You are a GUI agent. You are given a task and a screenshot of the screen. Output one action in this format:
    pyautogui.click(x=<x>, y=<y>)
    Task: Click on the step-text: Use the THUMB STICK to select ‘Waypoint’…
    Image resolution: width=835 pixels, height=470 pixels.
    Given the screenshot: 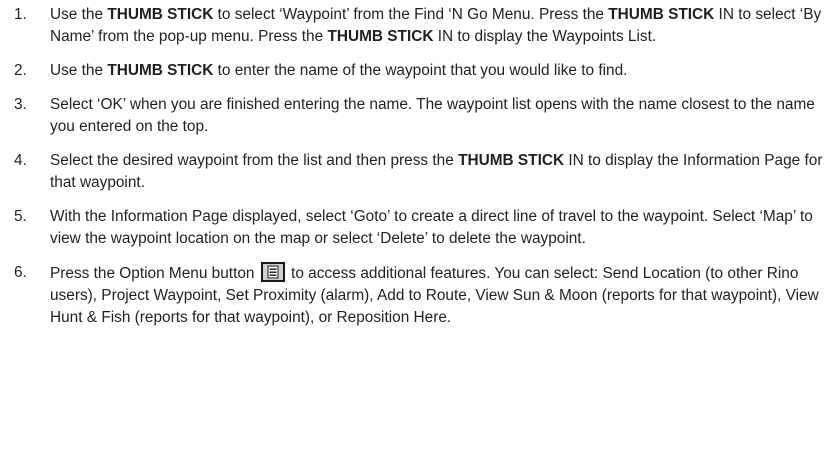 What is the action you would take?
    pyautogui.click(x=435, y=25)
    